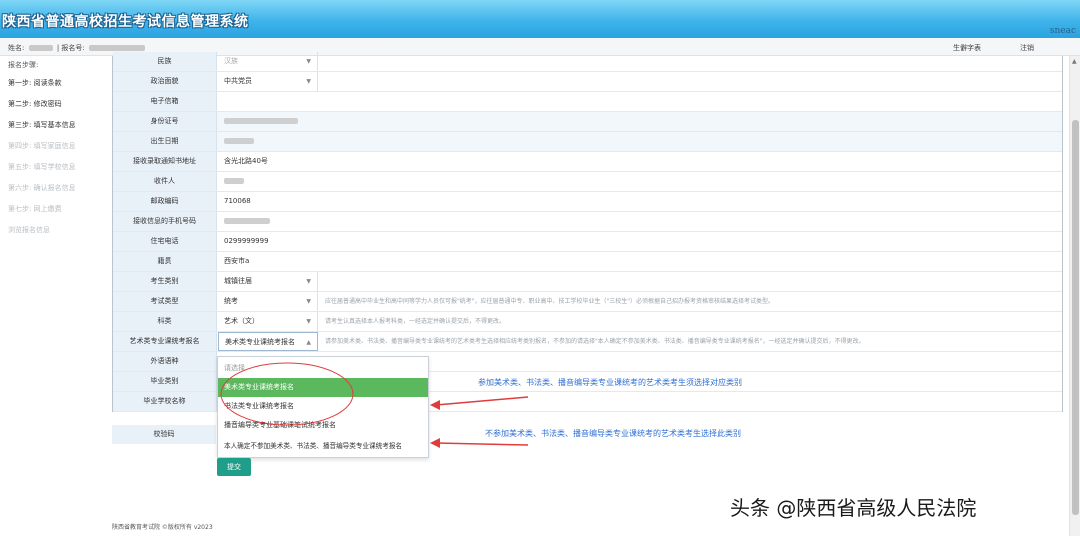  I want to click on annotation-overlay, so click(374, 405).